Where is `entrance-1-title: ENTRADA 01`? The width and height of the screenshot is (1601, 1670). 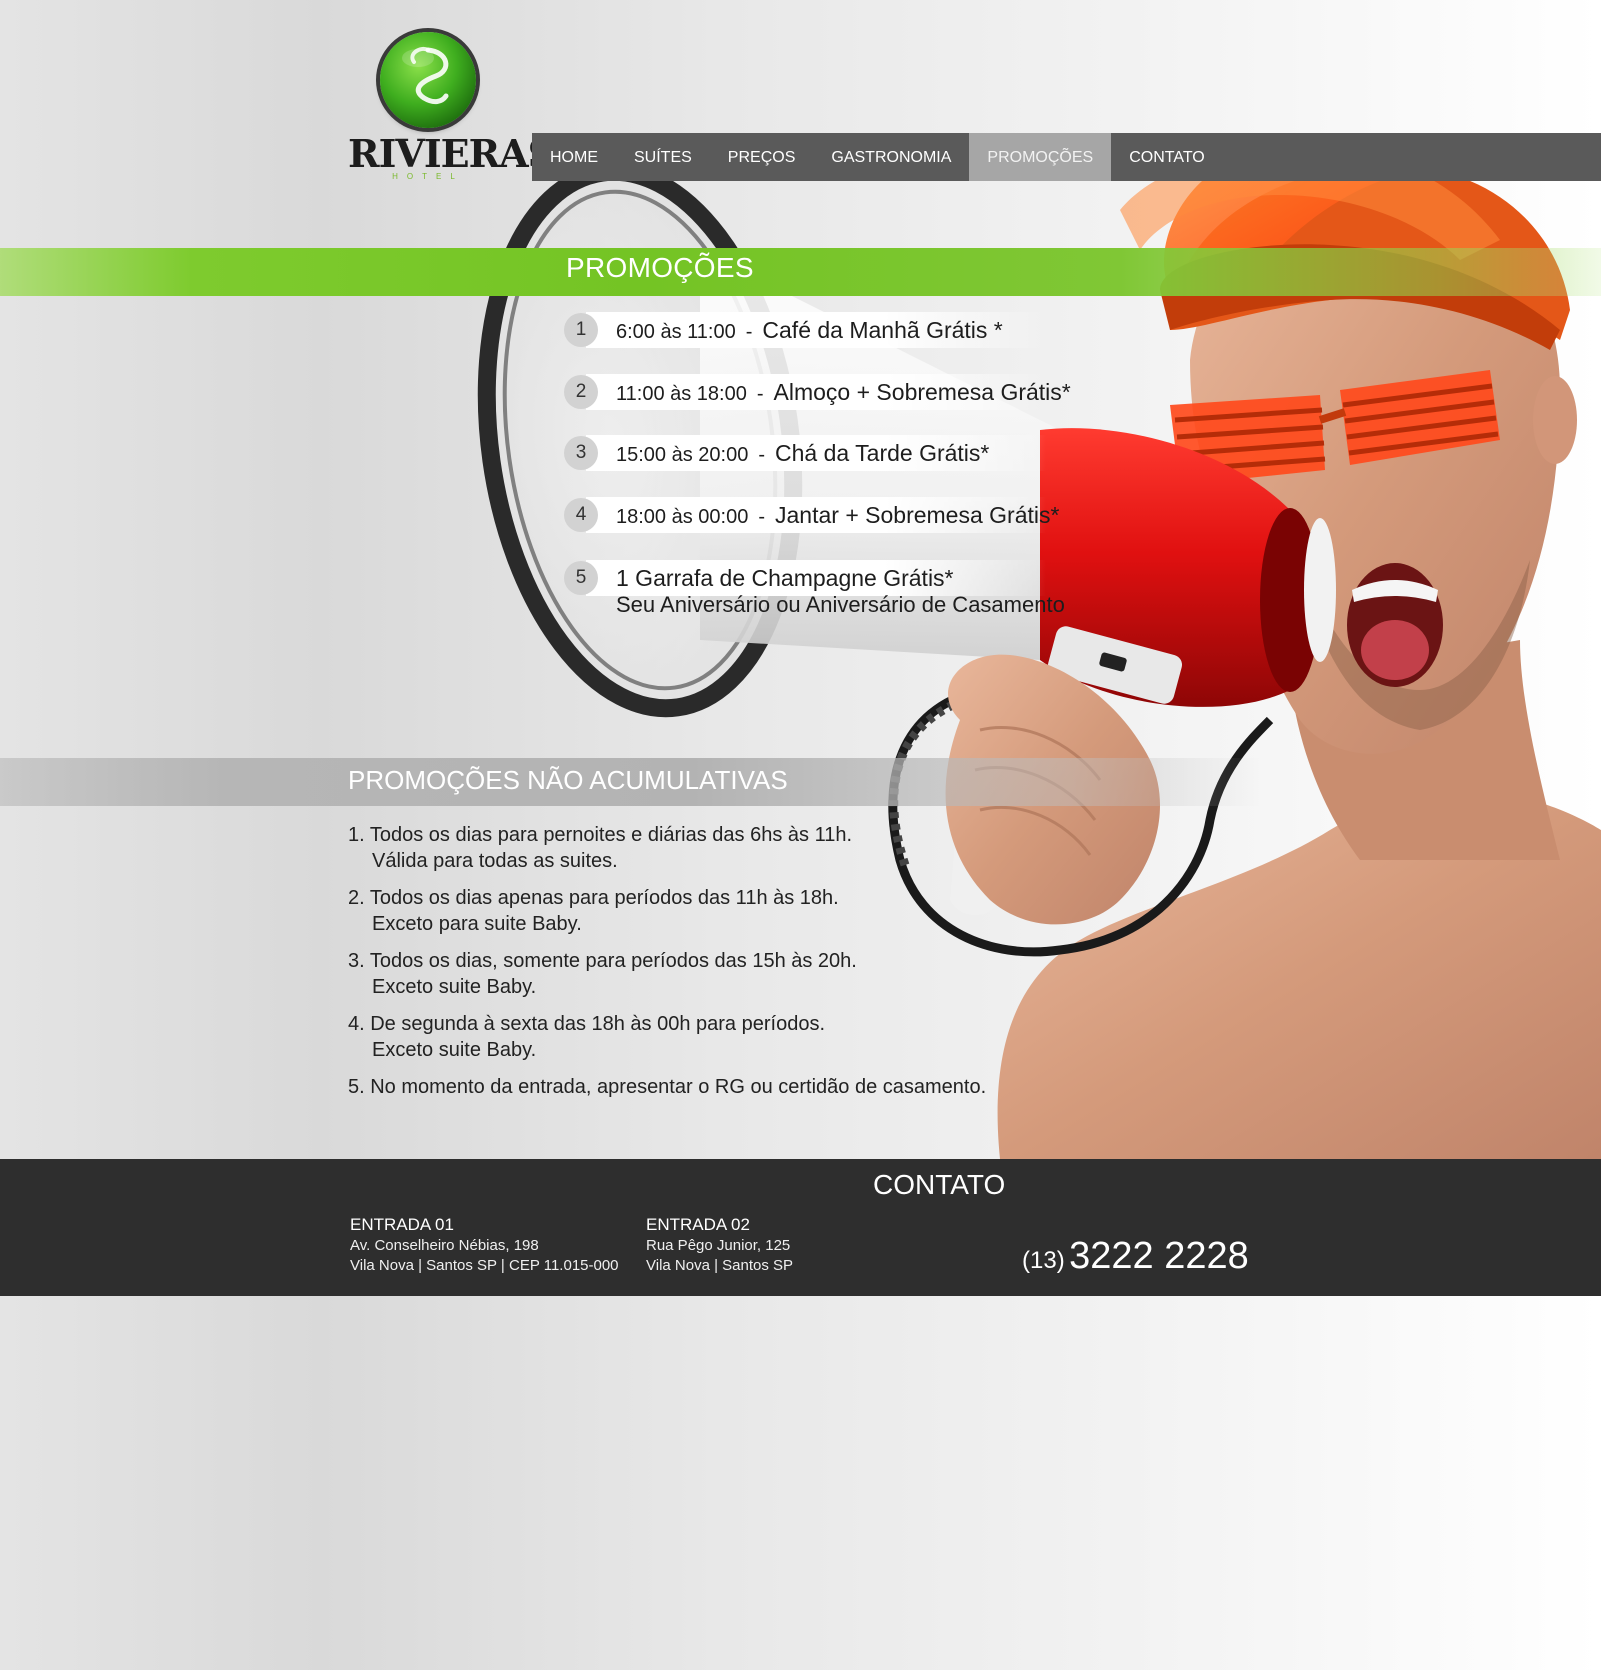 entrance-1-title: ENTRADA 01 is located at coordinates (402, 1224).